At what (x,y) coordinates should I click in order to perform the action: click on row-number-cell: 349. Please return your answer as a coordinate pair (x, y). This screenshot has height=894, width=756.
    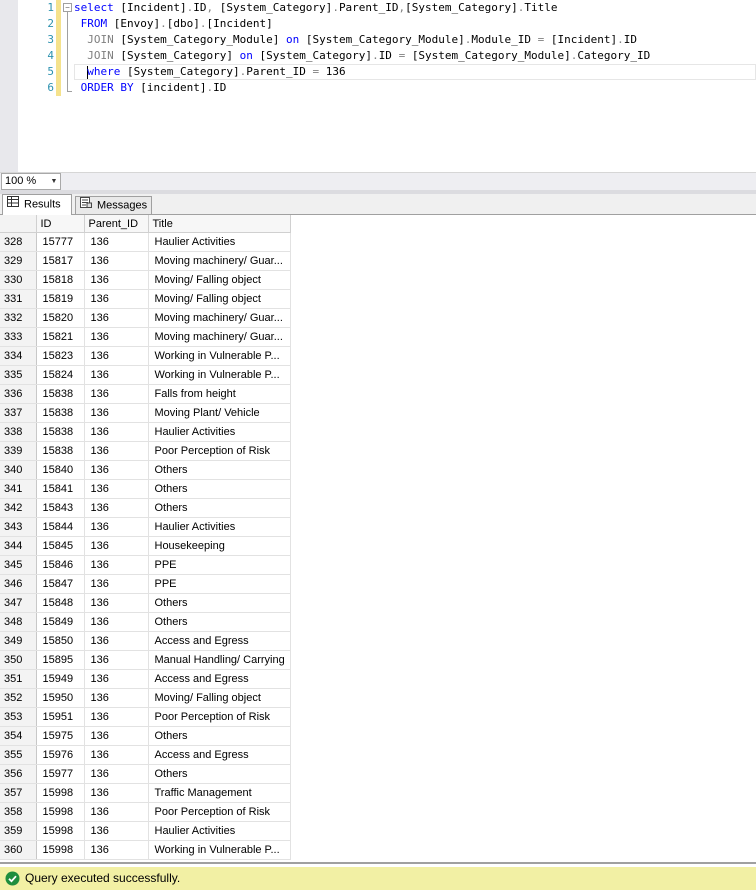
    Looking at the image, I should click on (18, 641).